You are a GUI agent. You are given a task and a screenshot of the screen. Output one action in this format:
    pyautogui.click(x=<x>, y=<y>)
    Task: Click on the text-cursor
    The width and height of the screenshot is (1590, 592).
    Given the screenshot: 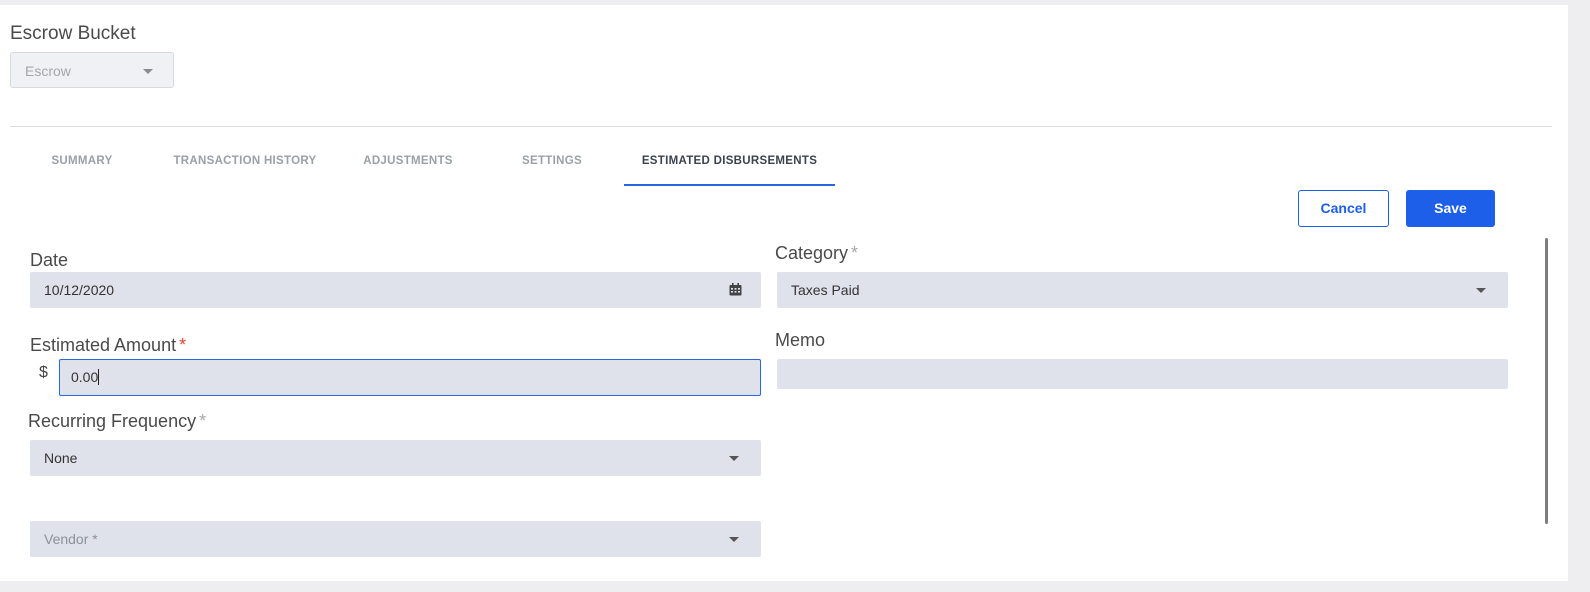 What is the action you would take?
    pyautogui.click(x=99, y=377)
    